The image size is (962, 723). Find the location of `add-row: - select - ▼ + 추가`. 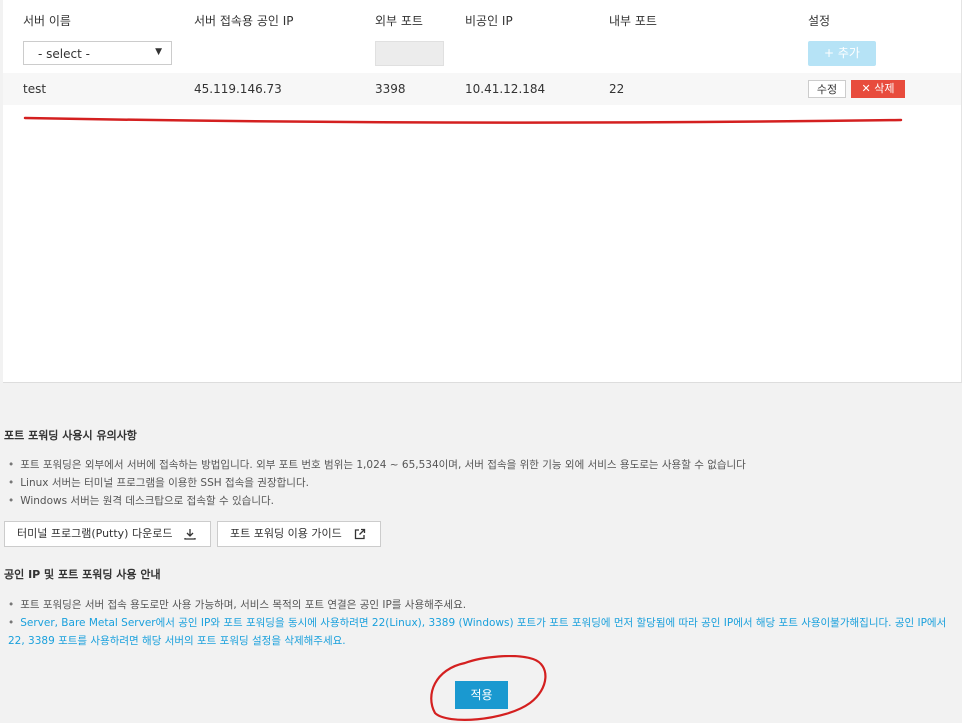

add-row: - select - ▼ + 추가 is located at coordinates (482, 54).